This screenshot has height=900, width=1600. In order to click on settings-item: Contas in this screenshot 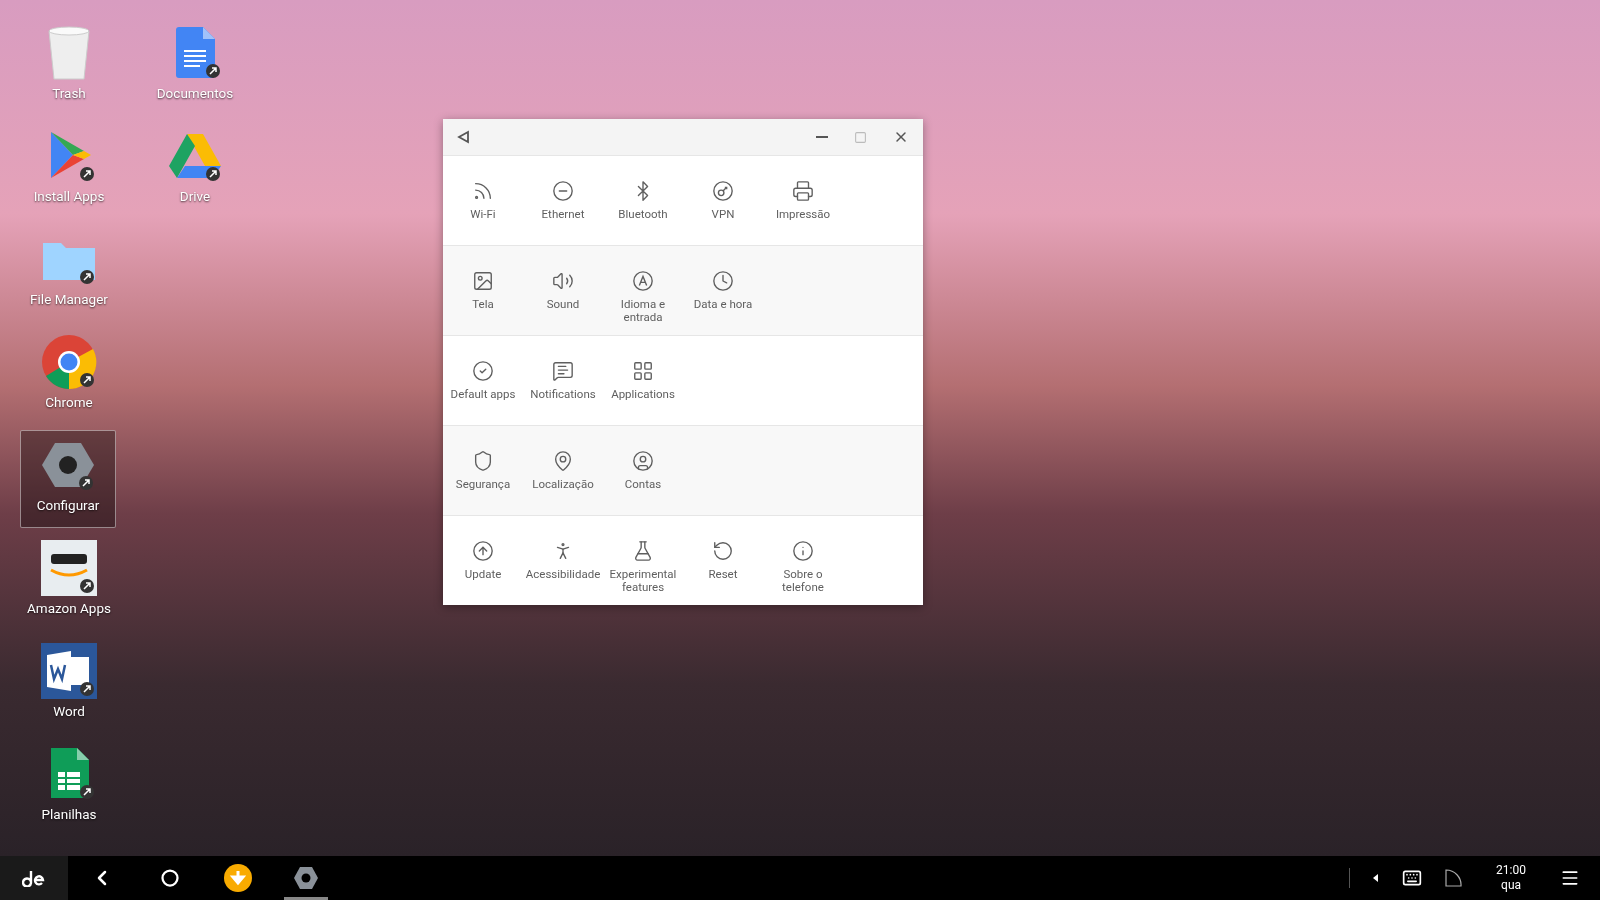, I will do `click(643, 470)`.